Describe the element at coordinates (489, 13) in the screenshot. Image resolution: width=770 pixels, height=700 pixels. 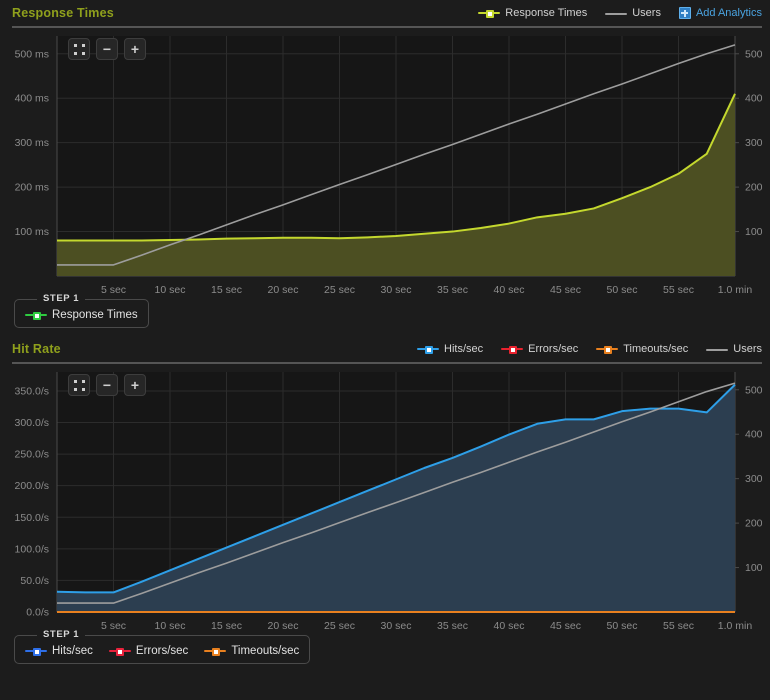
I see `response-times-line-icon` at that location.